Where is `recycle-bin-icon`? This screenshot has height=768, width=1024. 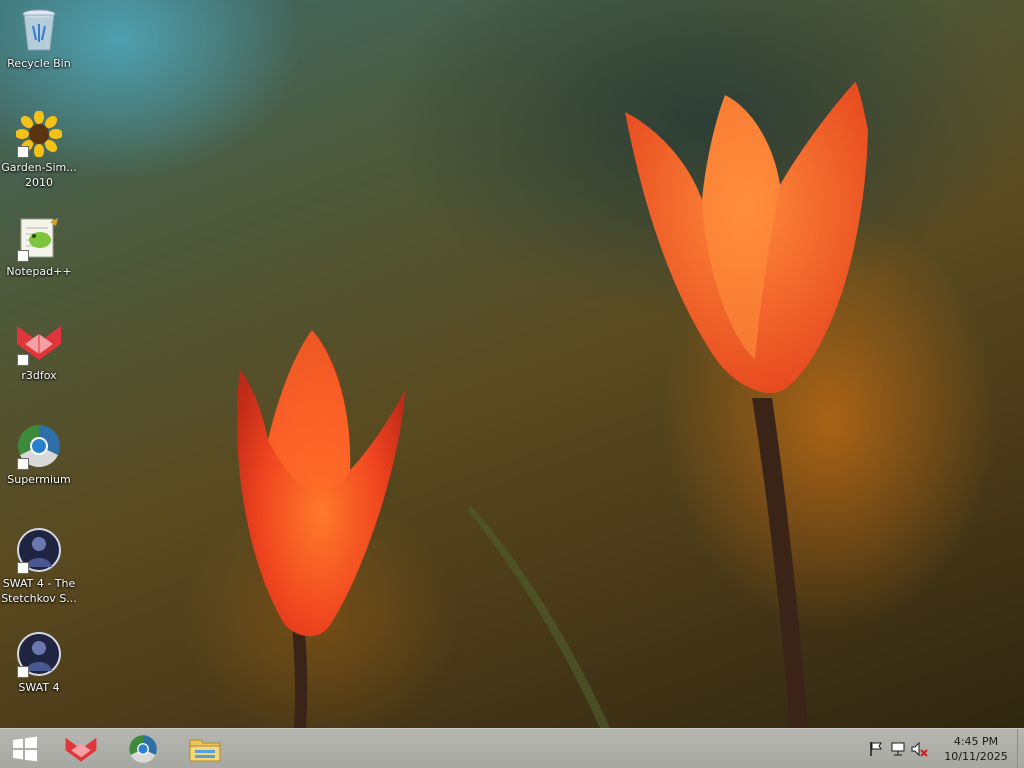
recycle-bin-icon is located at coordinates (39, 30).